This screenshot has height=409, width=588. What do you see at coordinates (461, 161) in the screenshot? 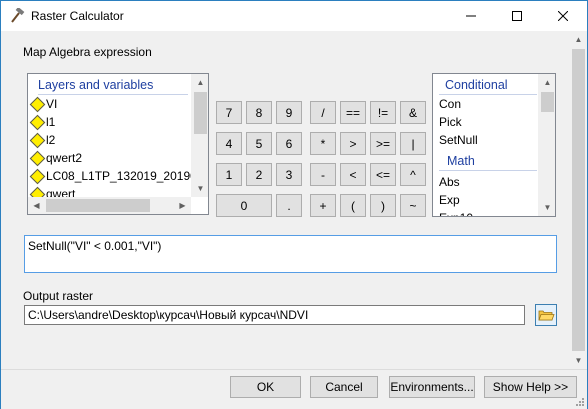
I see `math-group-header: Math` at bounding box center [461, 161].